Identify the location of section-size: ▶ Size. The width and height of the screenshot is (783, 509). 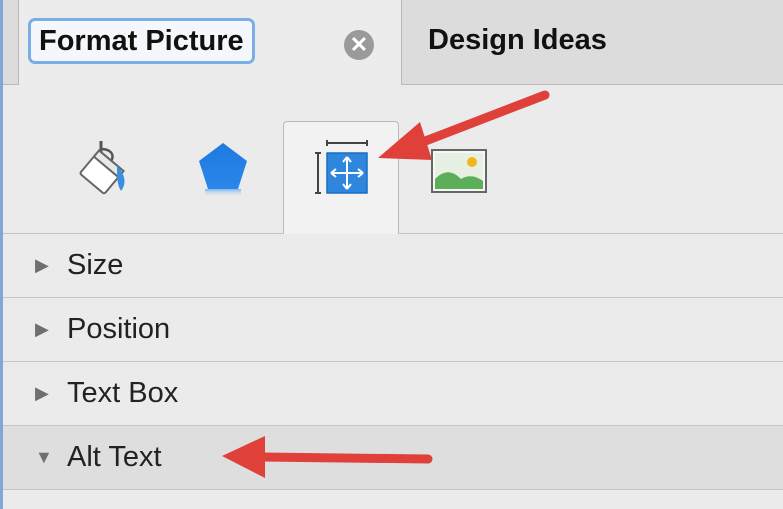
(393, 266).